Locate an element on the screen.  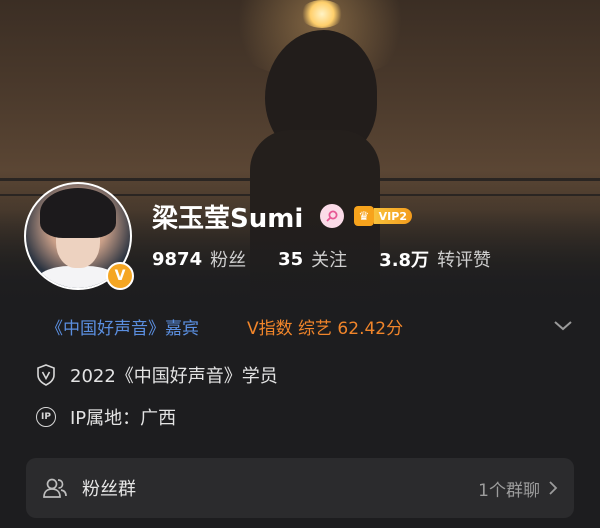
stat-fans: 9874 粉丝 is located at coordinates (199, 259).